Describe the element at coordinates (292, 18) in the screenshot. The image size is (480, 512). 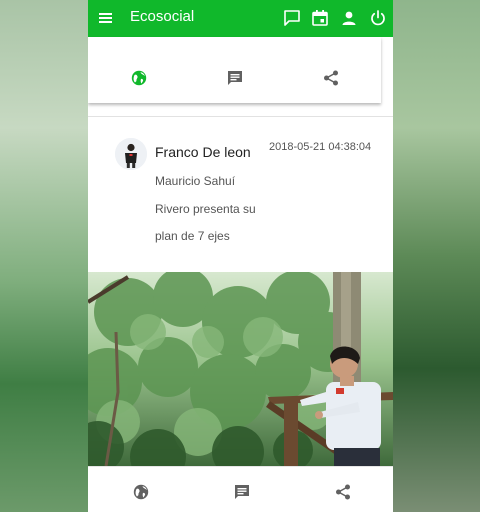
I see `chat-icon` at that location.